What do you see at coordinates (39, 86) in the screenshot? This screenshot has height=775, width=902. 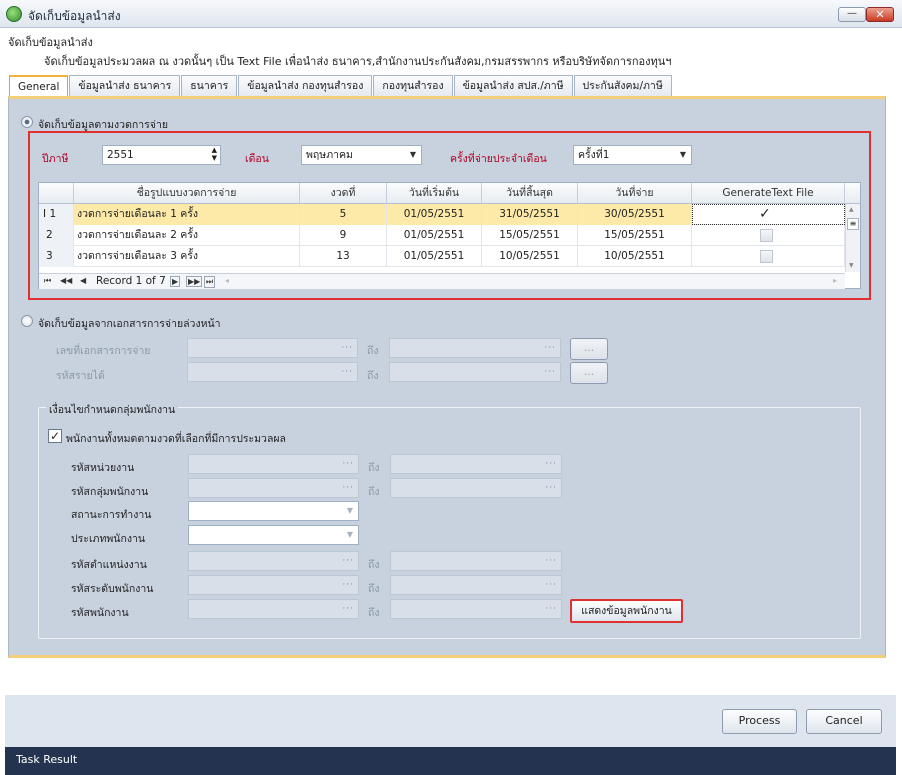 I see `tab-general: General` at bounding box center [39, 86].